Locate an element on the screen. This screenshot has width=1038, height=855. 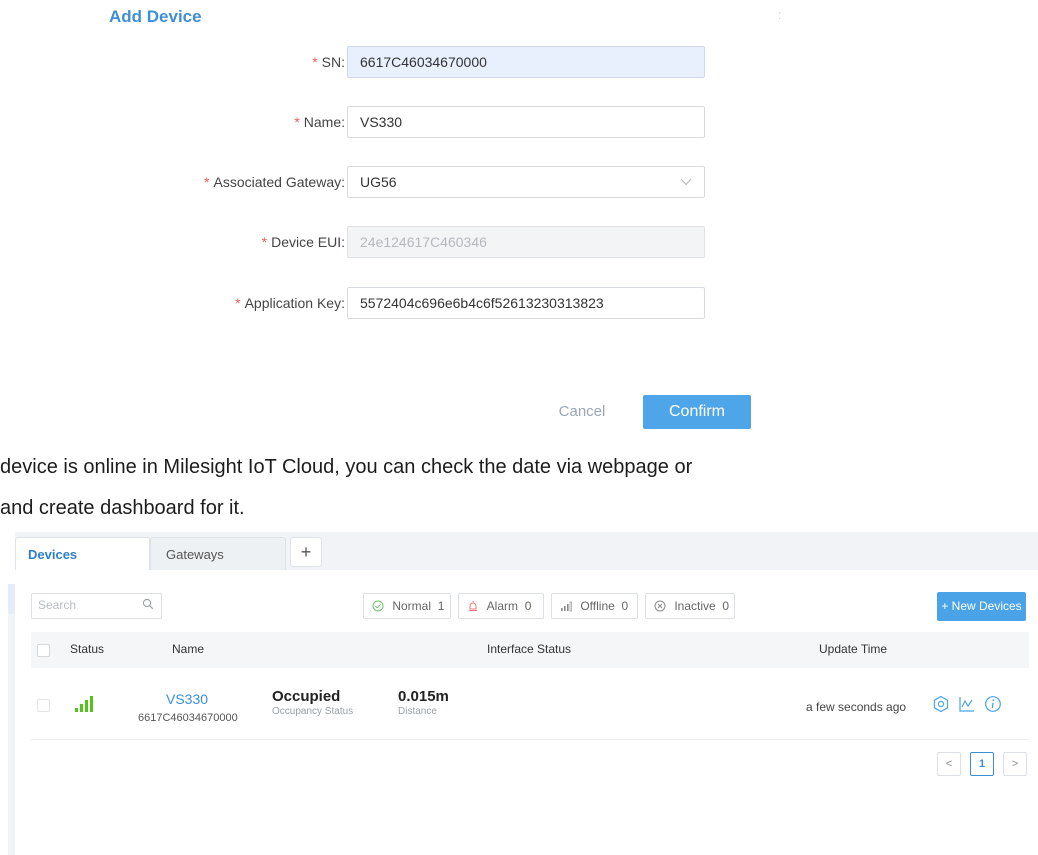
chart-icon is located at coordinates (967, 704).